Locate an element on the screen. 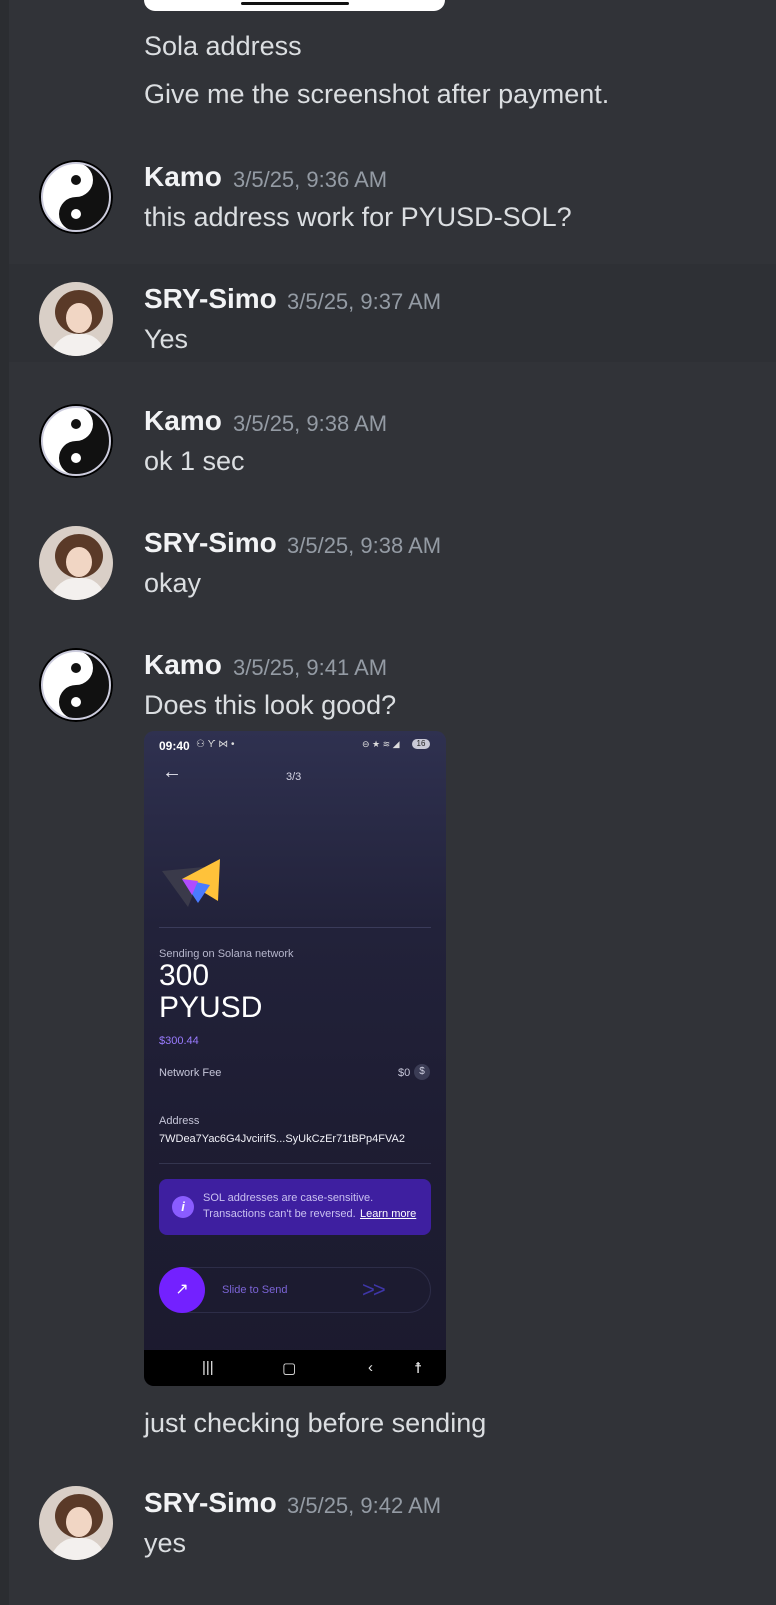 The height and width of the screenshot is (1605, 776). message-text: just checking before sending is located at coordinates (315, 1423).